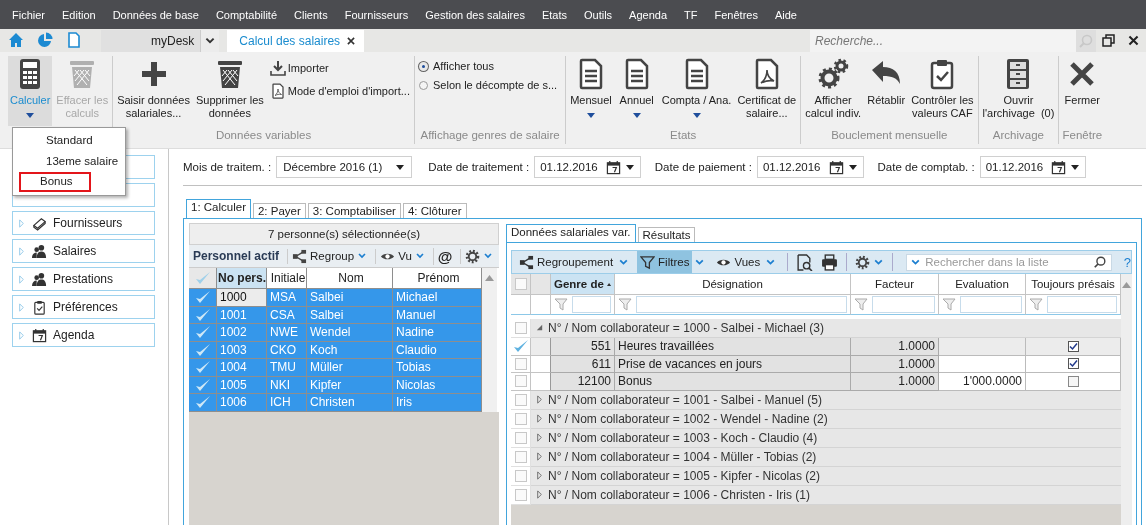  Describe the element at coordinates (74, 40) in the screenshot. I see `document-icon` at that location.